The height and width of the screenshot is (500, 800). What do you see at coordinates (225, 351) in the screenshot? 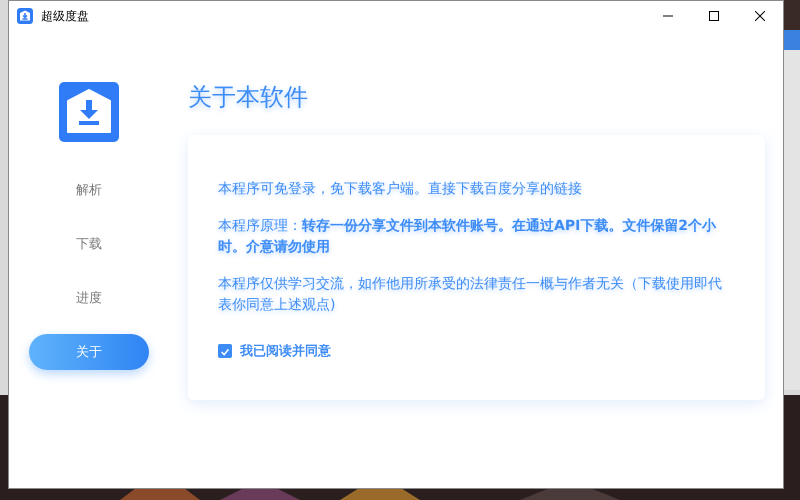
I see `checkbox` at bounding box center [225, 351].